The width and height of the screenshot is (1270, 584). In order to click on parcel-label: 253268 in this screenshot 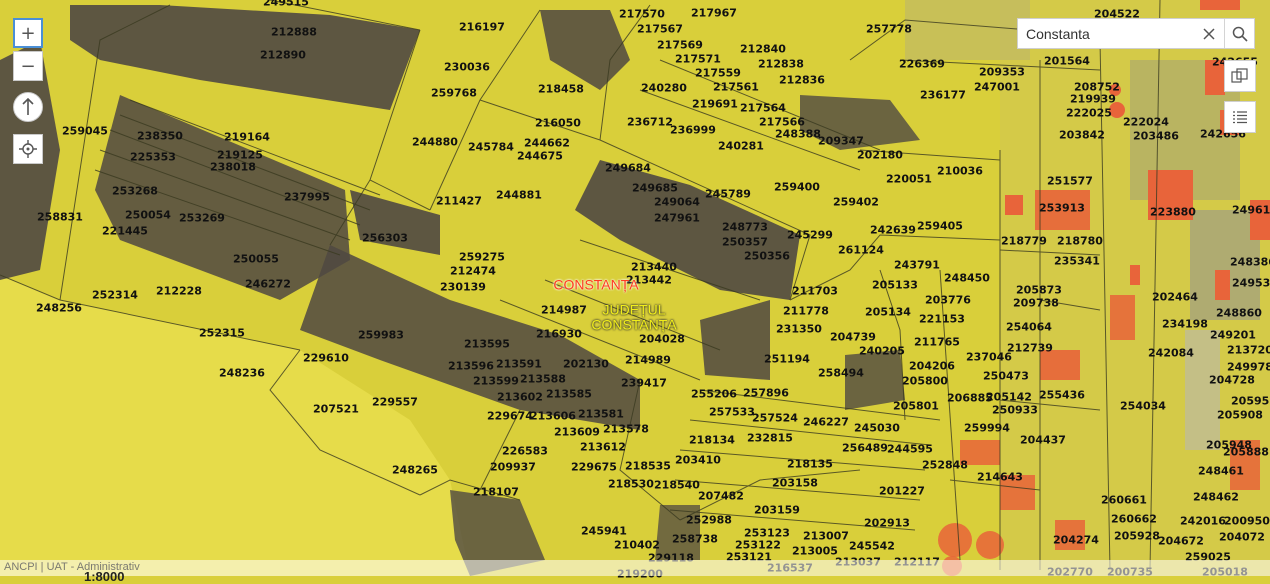, I will do `click(135, 191)`.